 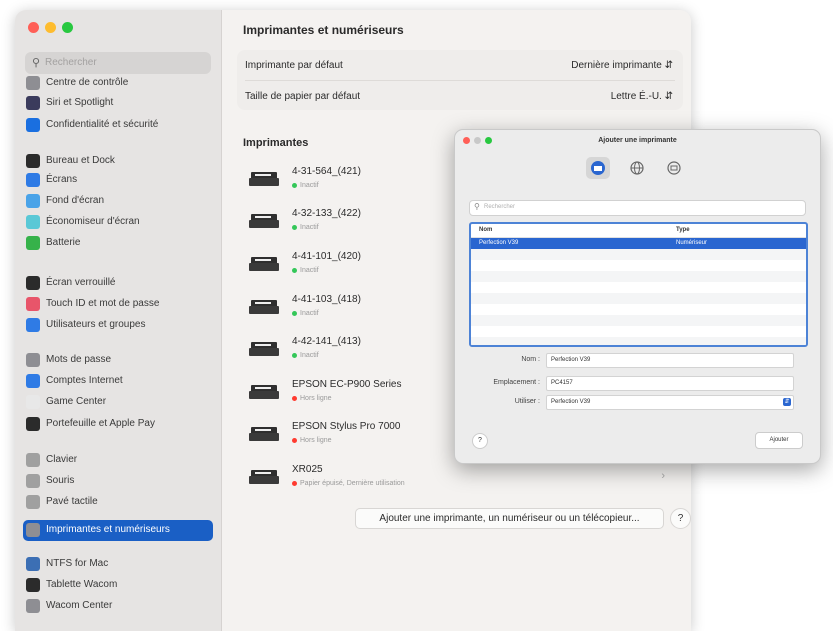 What do you see at coordinates (118, 481) in the screenshot?
I see `sidebar-item: Souris` at bounding box center [118, 481].